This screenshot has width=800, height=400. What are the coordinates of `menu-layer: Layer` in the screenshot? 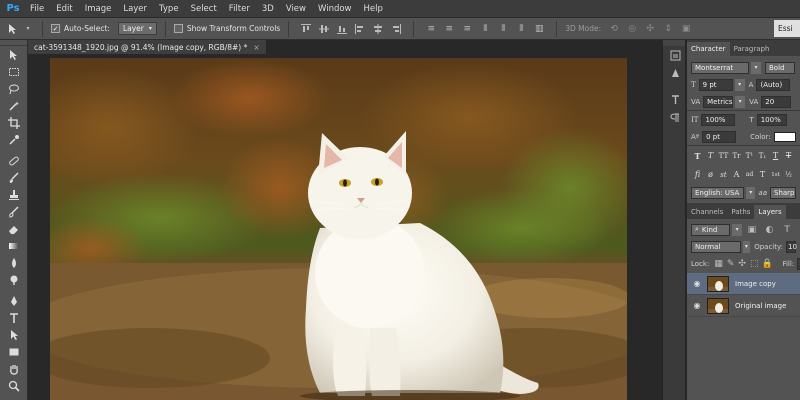 It's located at (135, 9).